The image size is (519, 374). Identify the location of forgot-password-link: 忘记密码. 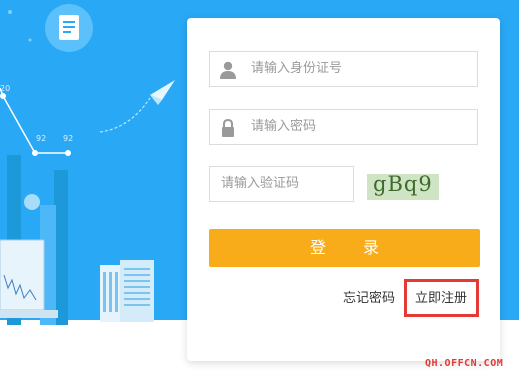
(369, 299).